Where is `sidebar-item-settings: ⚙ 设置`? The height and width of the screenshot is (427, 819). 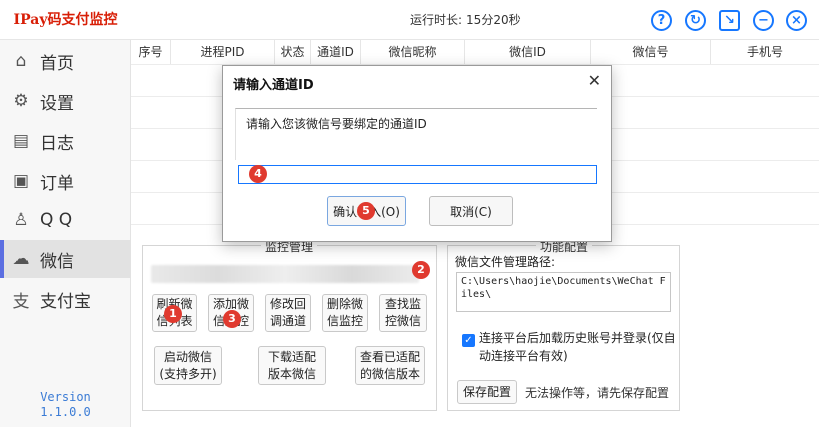
sidebar-item-settings: ⚙ 设置 is located at coordinates (65, 101).